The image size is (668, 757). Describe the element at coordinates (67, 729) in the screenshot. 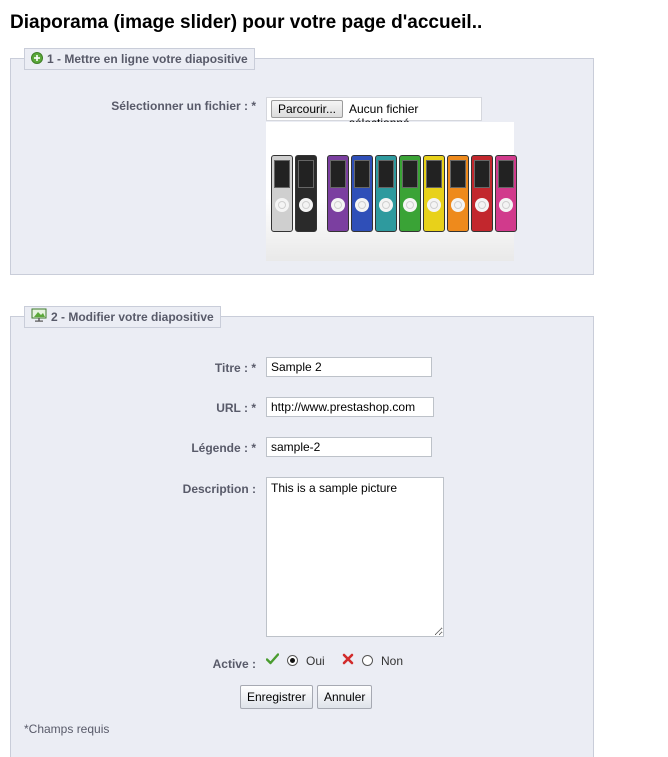

I see `required-note: *Champs requis` at that location.